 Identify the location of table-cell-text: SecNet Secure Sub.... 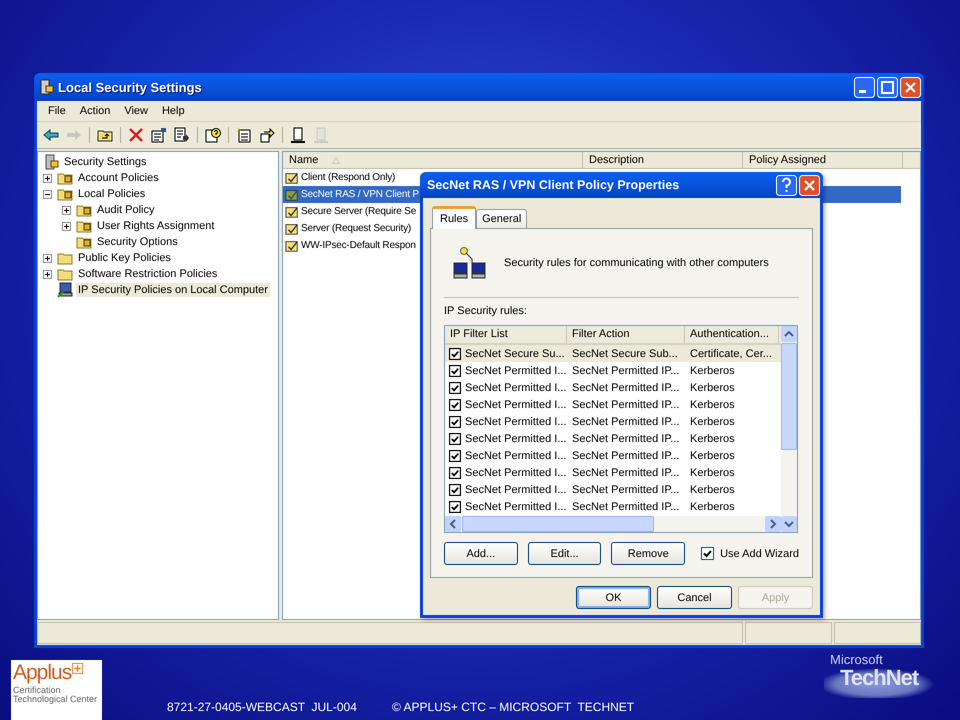
(625, 354).